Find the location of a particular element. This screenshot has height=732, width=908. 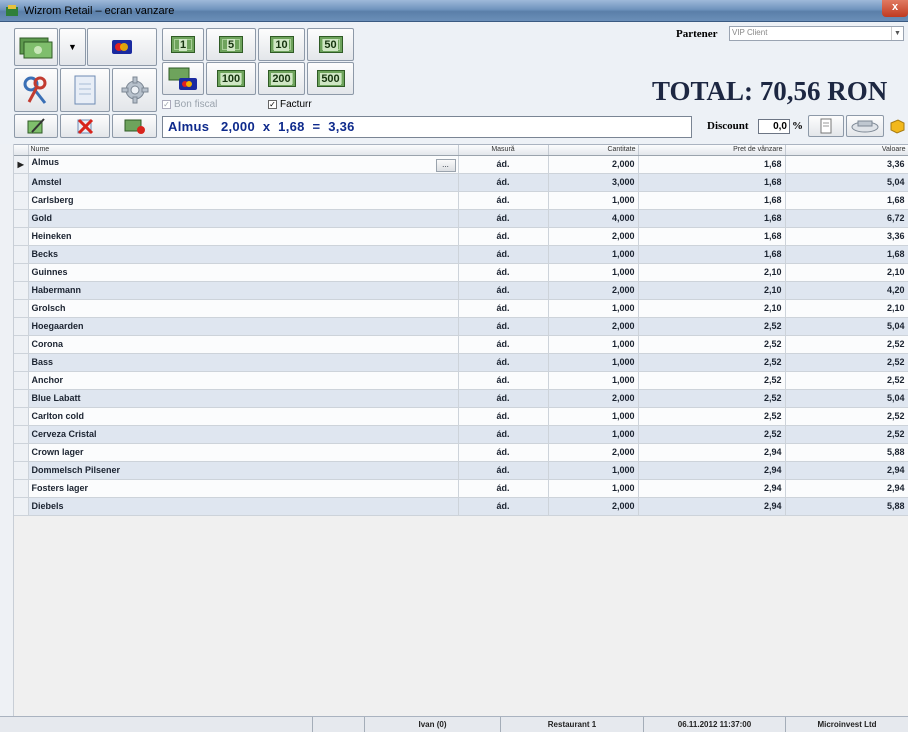

cancel-payment-button is located at coordinates (134, 126).